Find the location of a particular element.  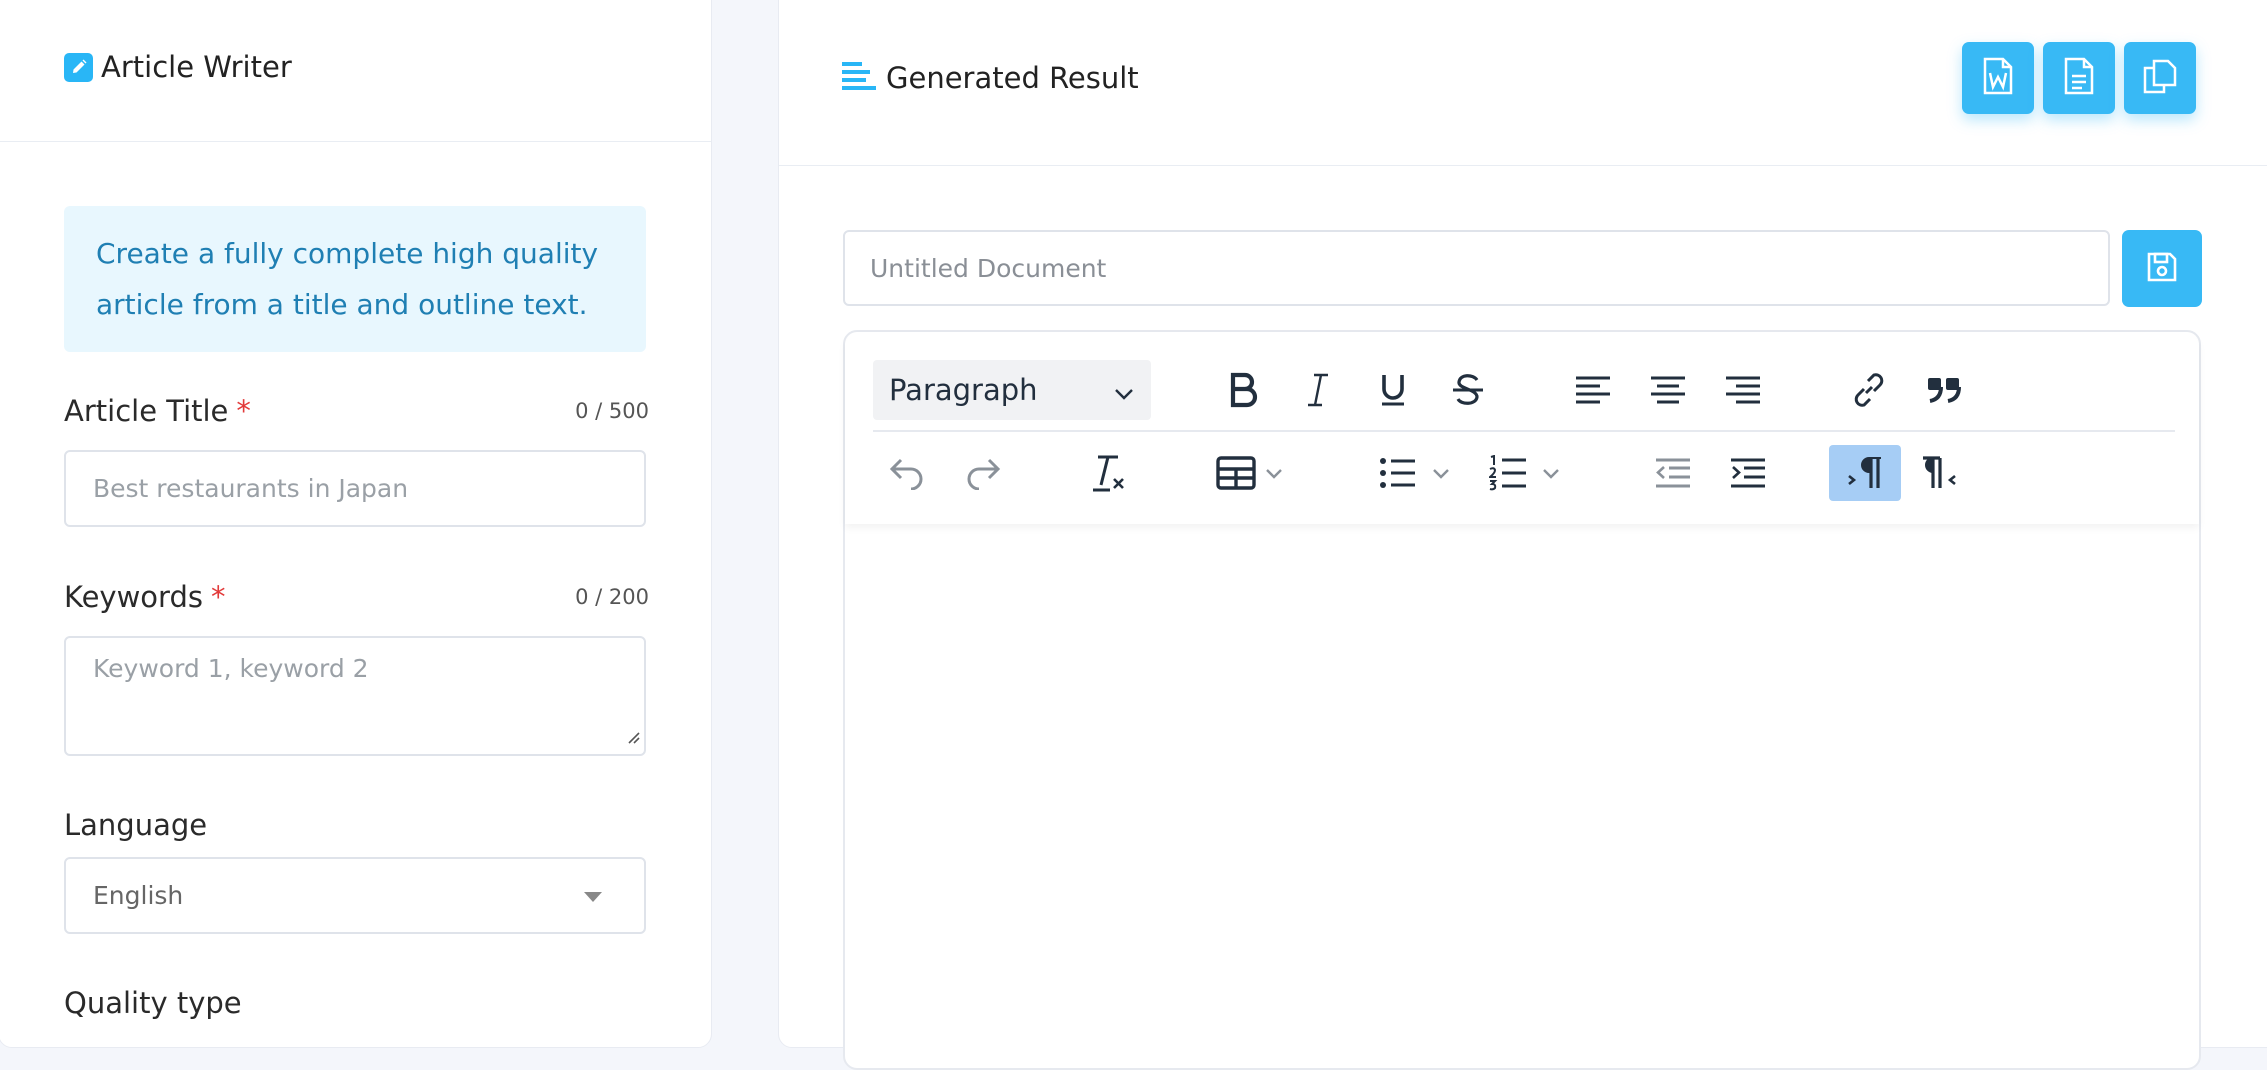

align-center-button is located at coordinates (1668, 390).